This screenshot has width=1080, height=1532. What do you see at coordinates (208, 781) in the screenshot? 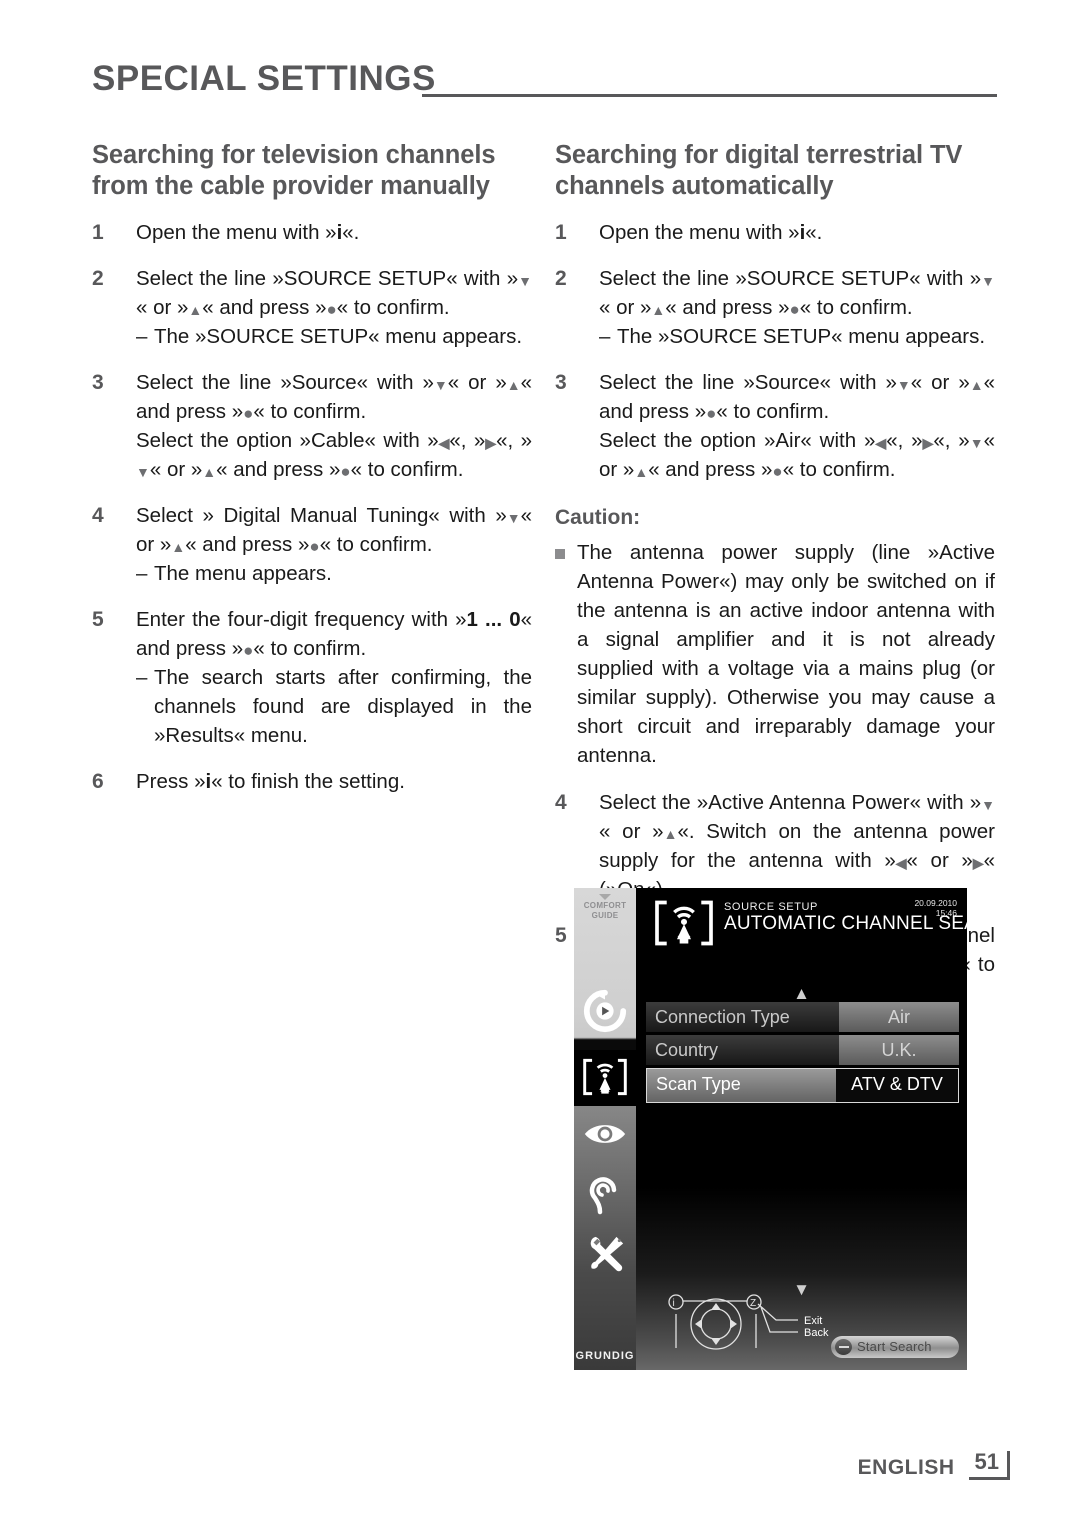
I see `key-info-icon: i` at bounding box center [208, 781].